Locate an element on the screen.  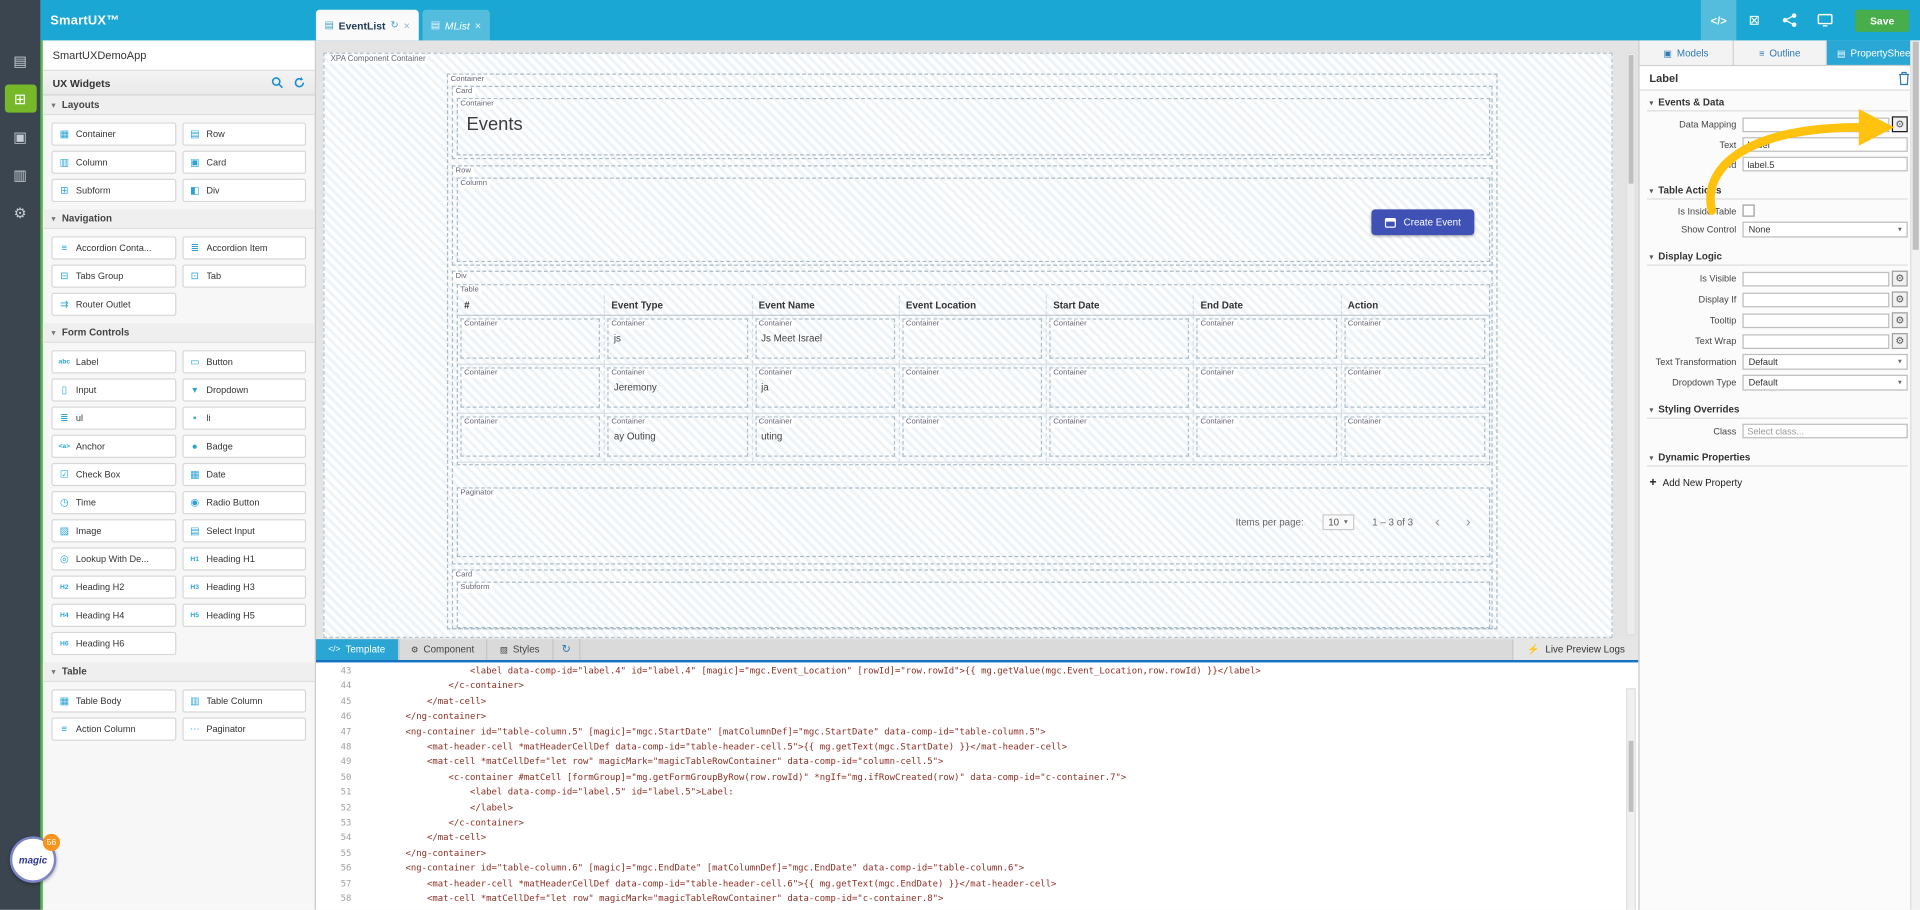
table-cell: Container ja is located at coordinates (826, 388).